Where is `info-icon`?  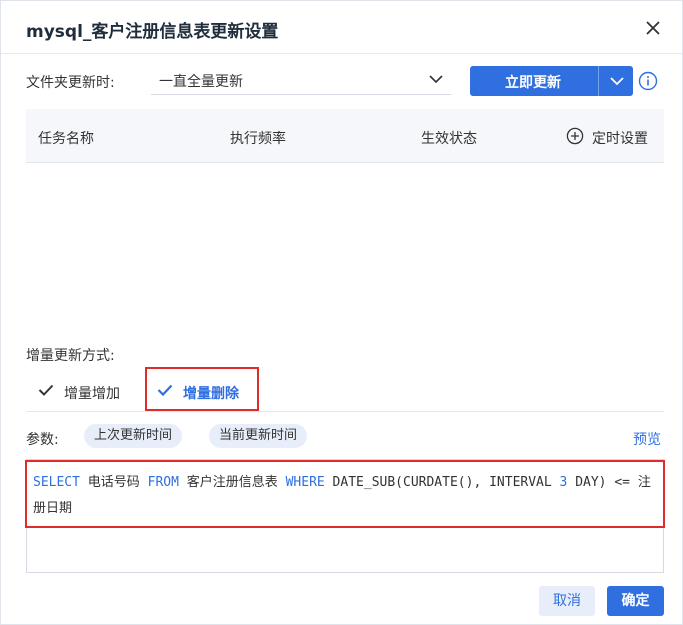 info-icon is located at coordinates (648, 81).